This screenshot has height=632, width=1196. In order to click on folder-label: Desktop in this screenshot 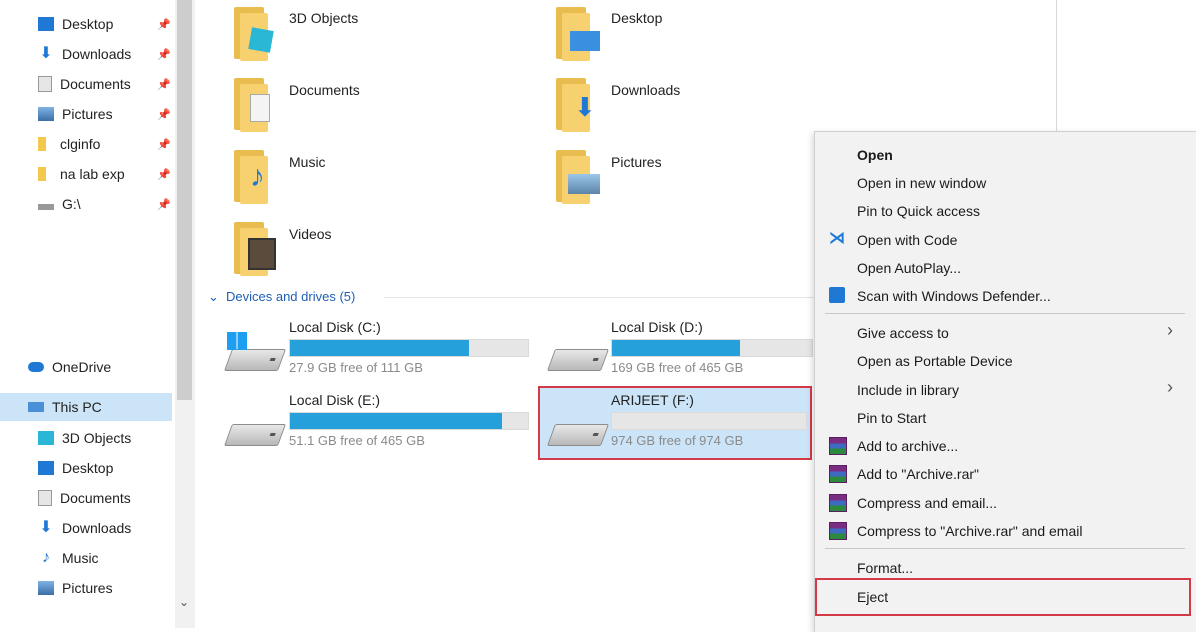, I will do `click(636, 18)`.